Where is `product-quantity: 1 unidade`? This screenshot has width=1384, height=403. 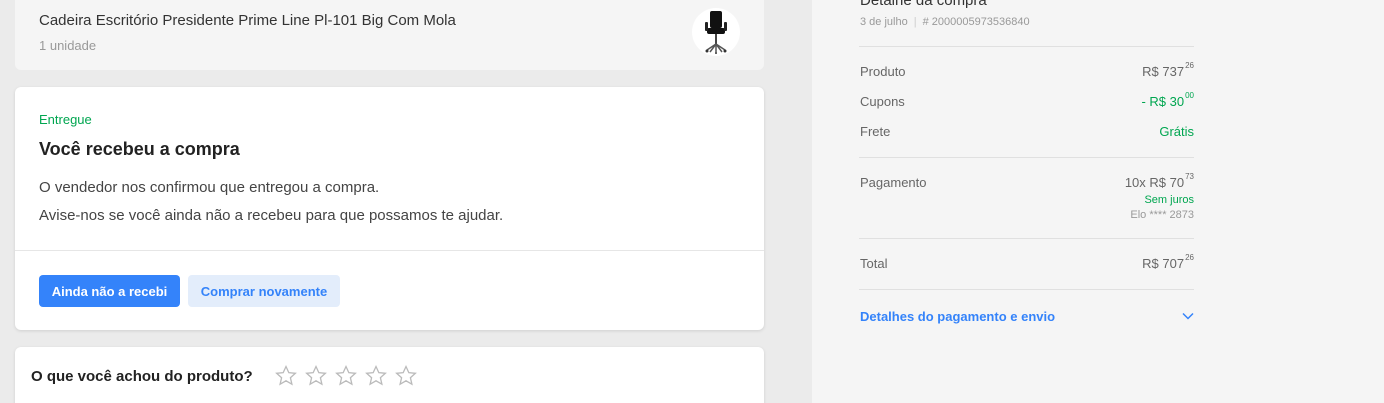
product-quantity: 1 unidade is located at coordinates (68, 45).